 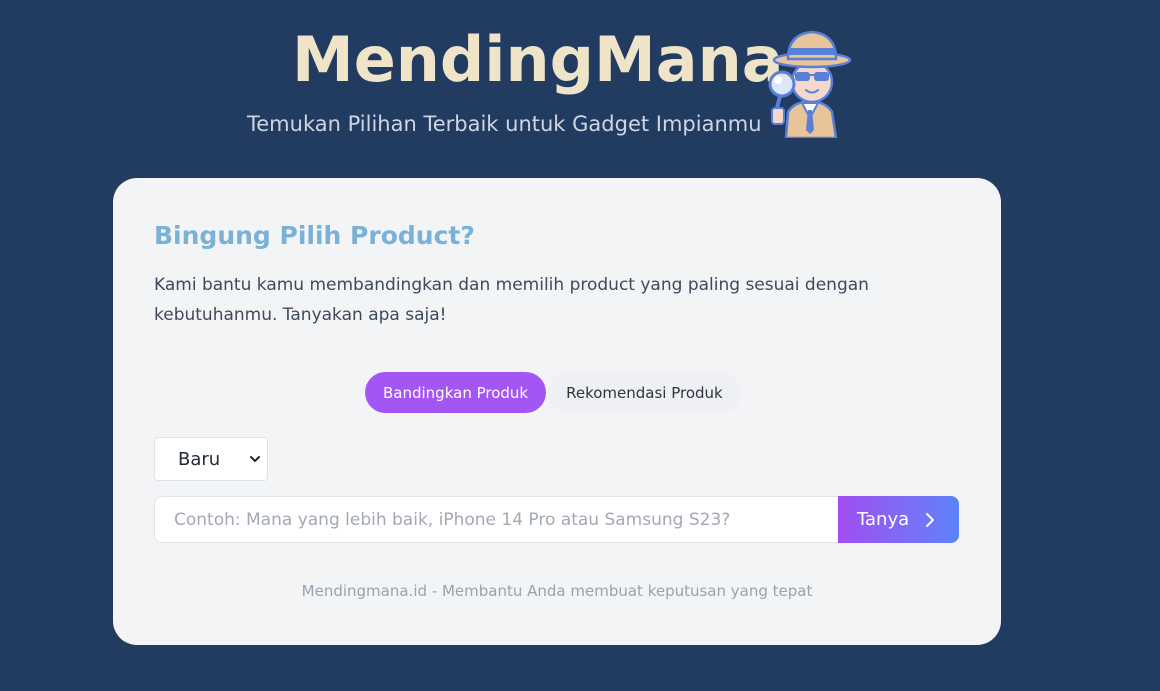 What do you see at coordinates (810, 84) in the screenshot?
I see `detective-mascot-icon` at bounding box center [810, 84].